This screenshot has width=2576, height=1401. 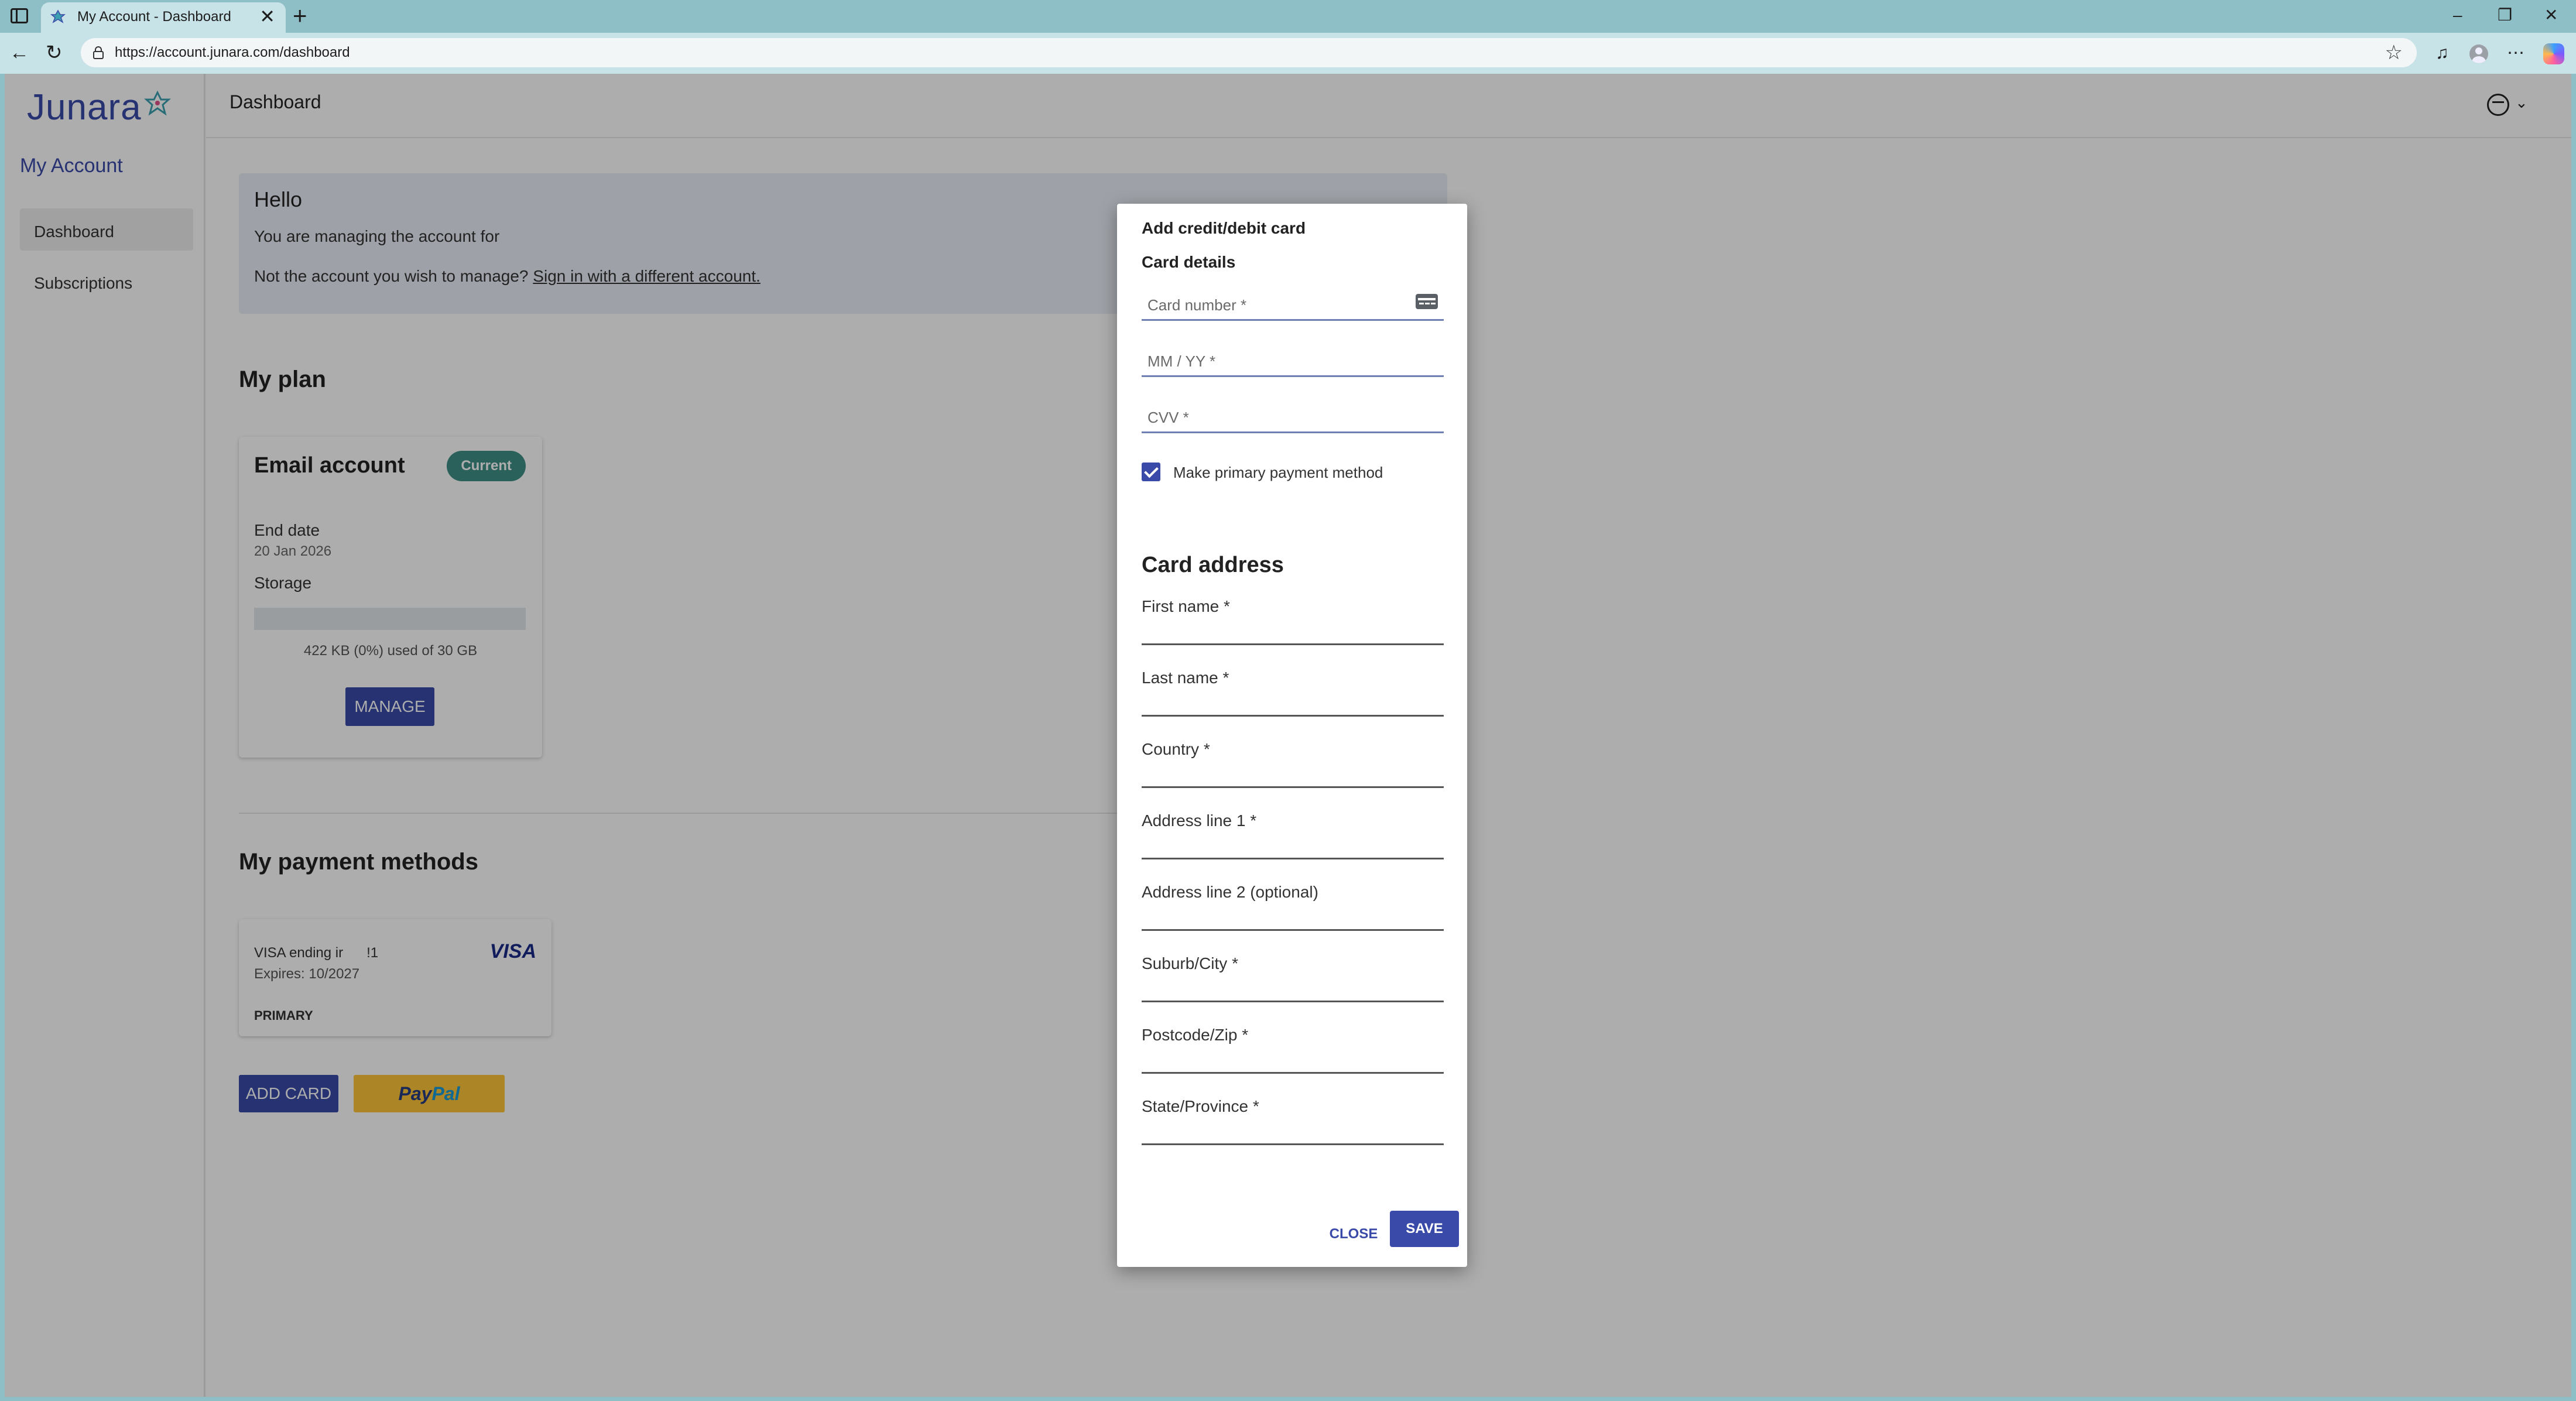 What do you see at coordinates (1293, 835) in the screenshot?
I see `address-line-1-field: Address line 1 *` at bounding box center [1293, 835].